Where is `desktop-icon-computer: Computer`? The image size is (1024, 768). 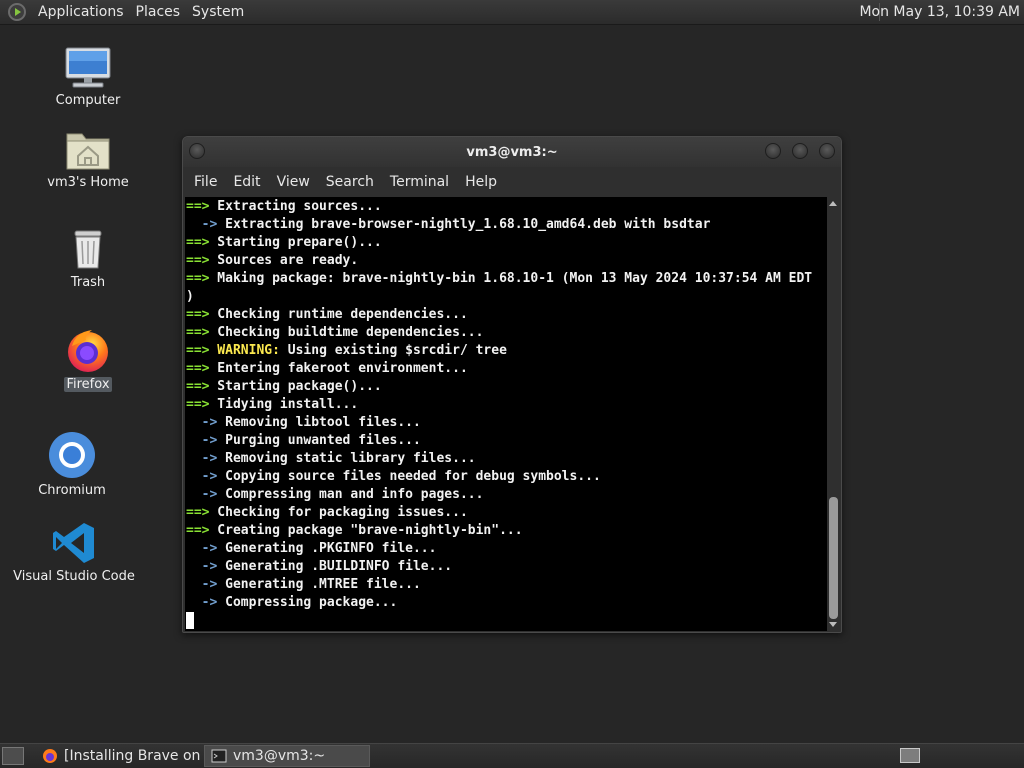 desktop-icon-computer: Computer is located at coordinates (88, 77).